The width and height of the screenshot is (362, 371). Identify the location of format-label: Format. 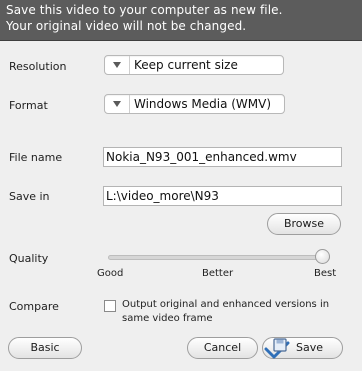
(28, 105).